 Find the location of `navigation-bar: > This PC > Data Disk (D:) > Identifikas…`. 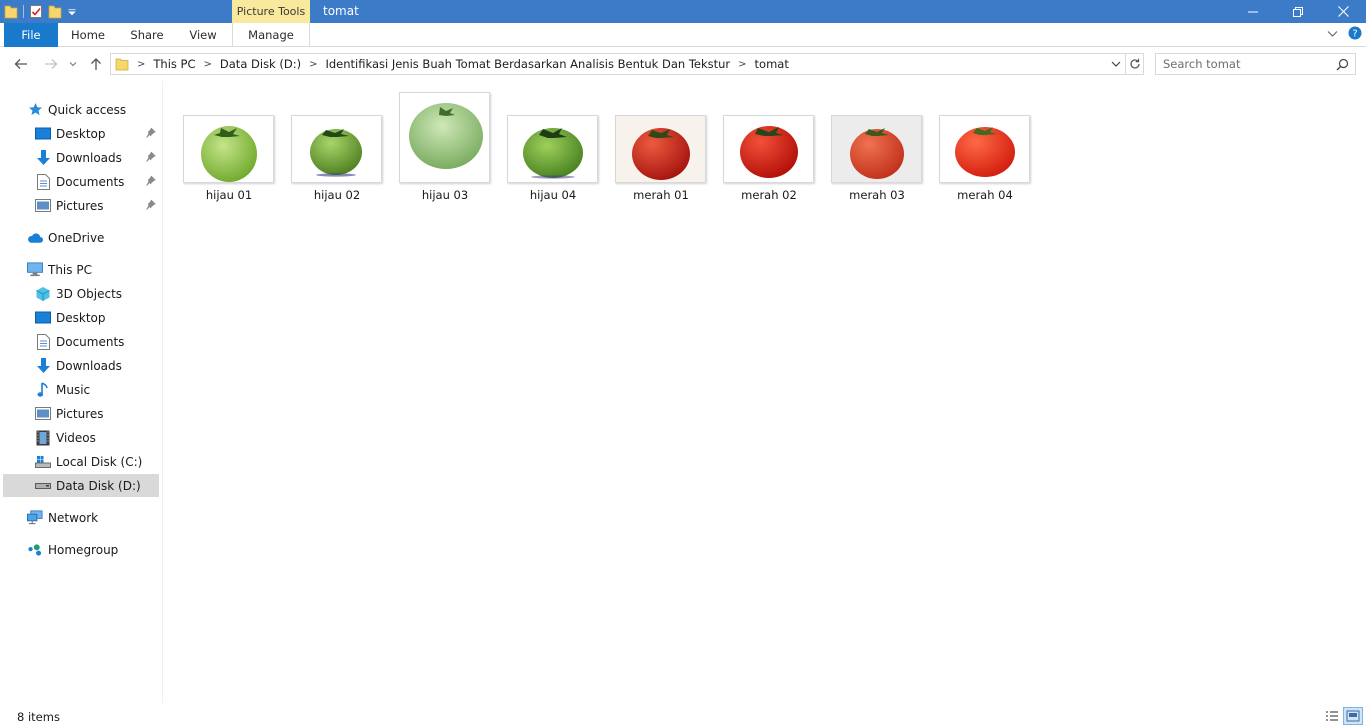

navigation-bar: > This PC > Data Disk (D:) > Identifikas… is located at coordinates (683, 64).